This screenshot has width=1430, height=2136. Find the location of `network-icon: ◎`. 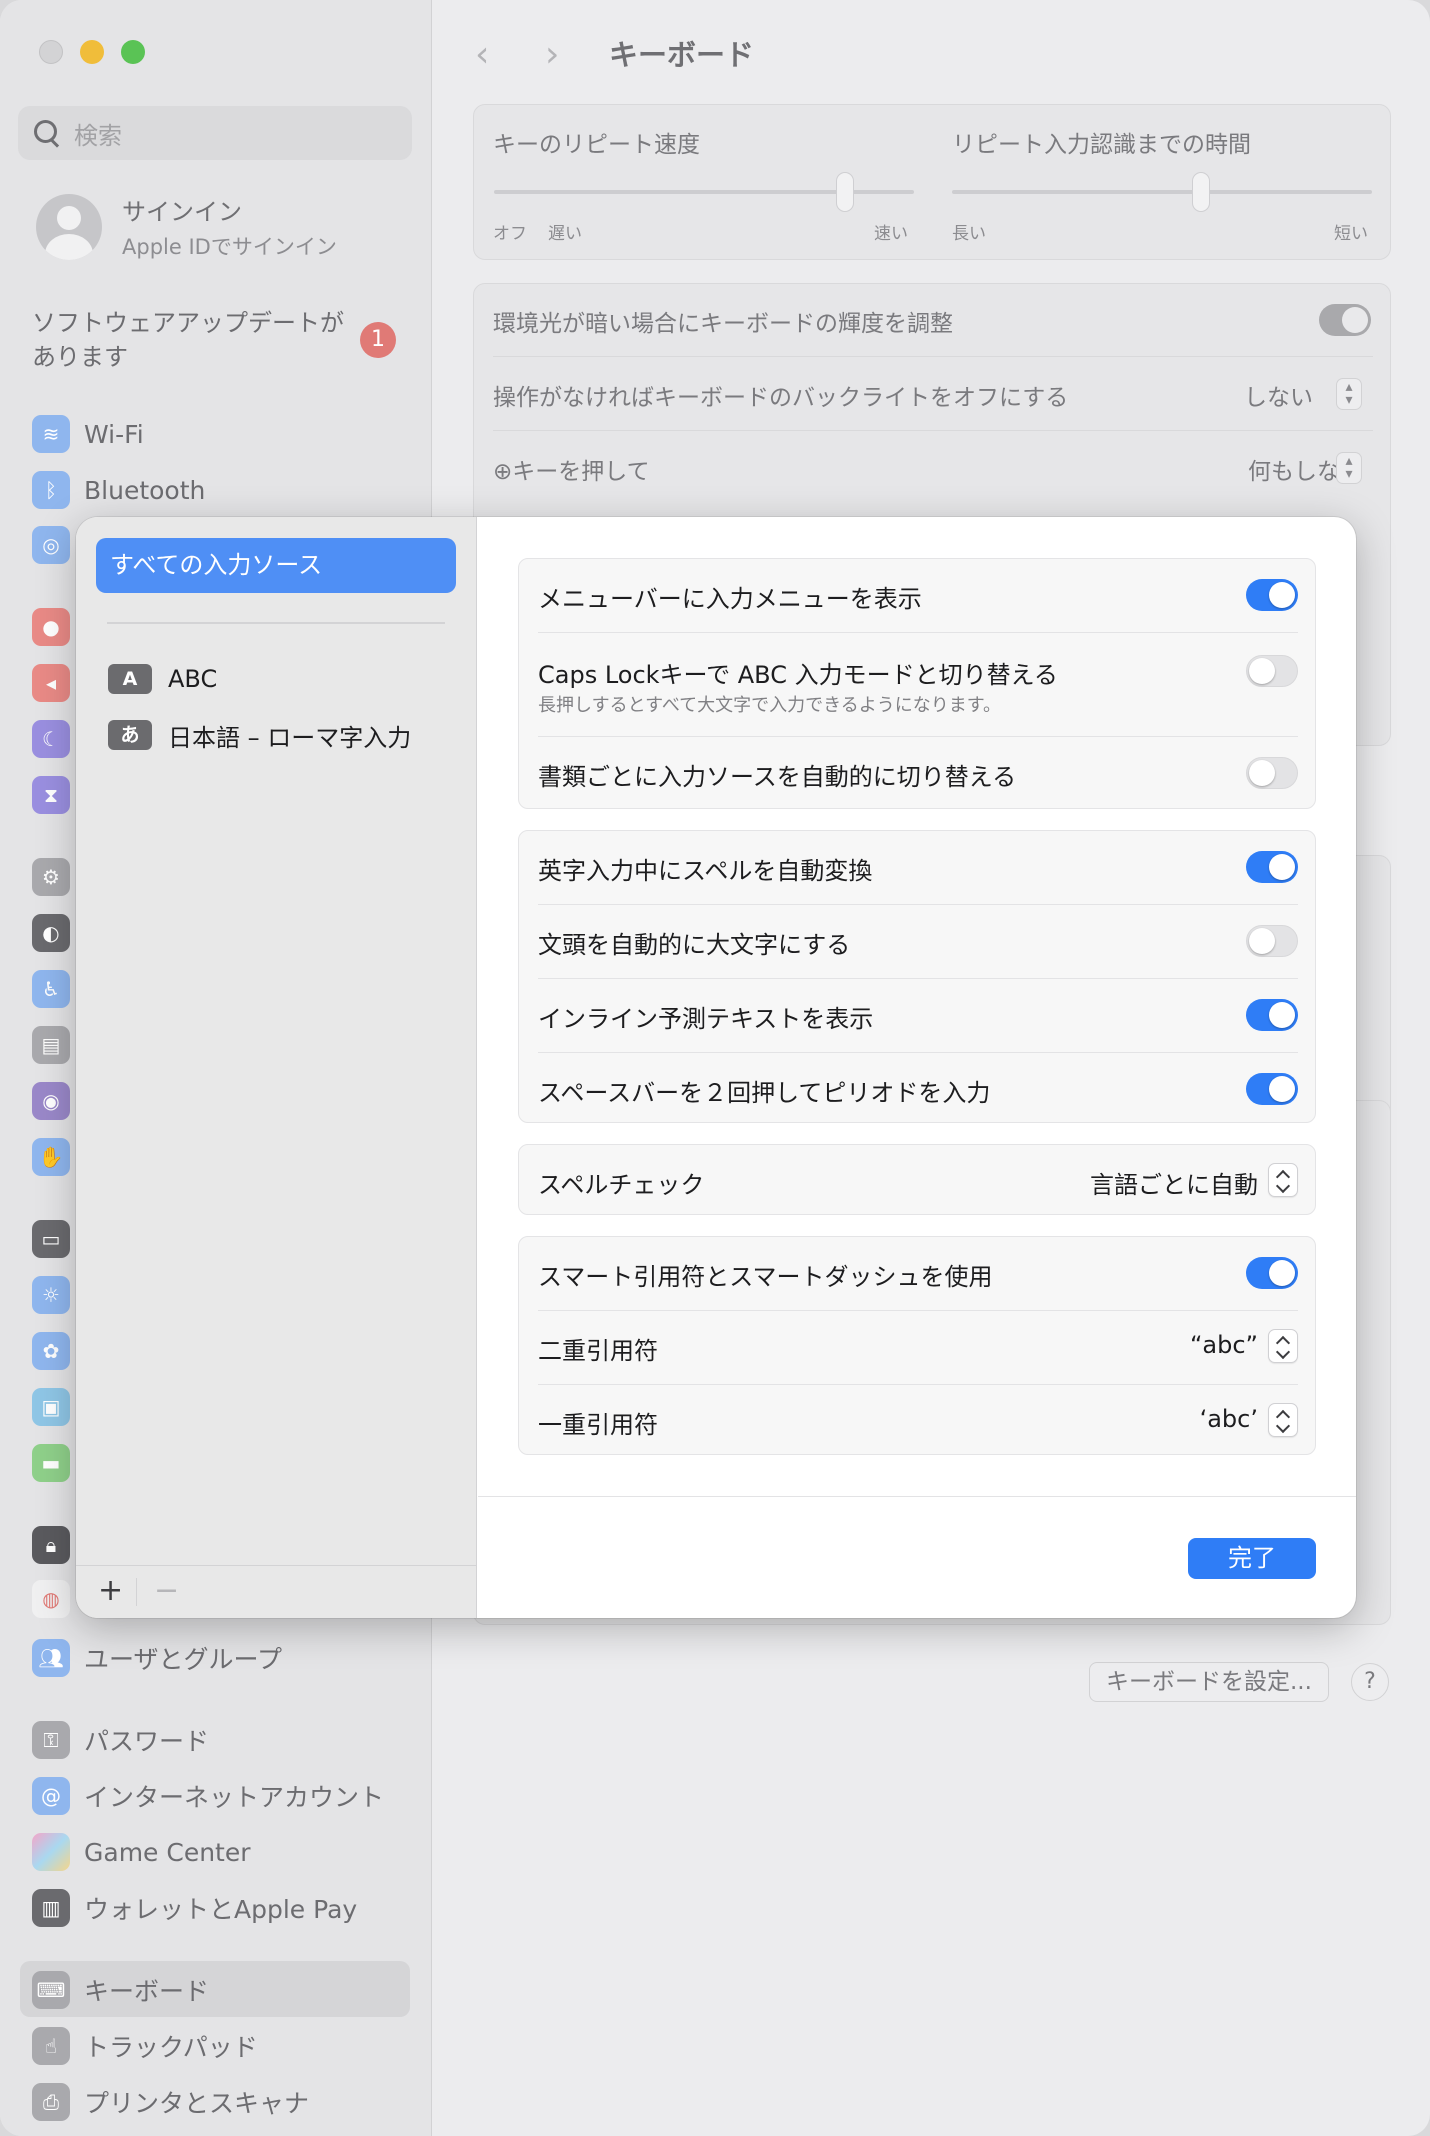

network-icon: ◎ is located at coordinates (51, 545).